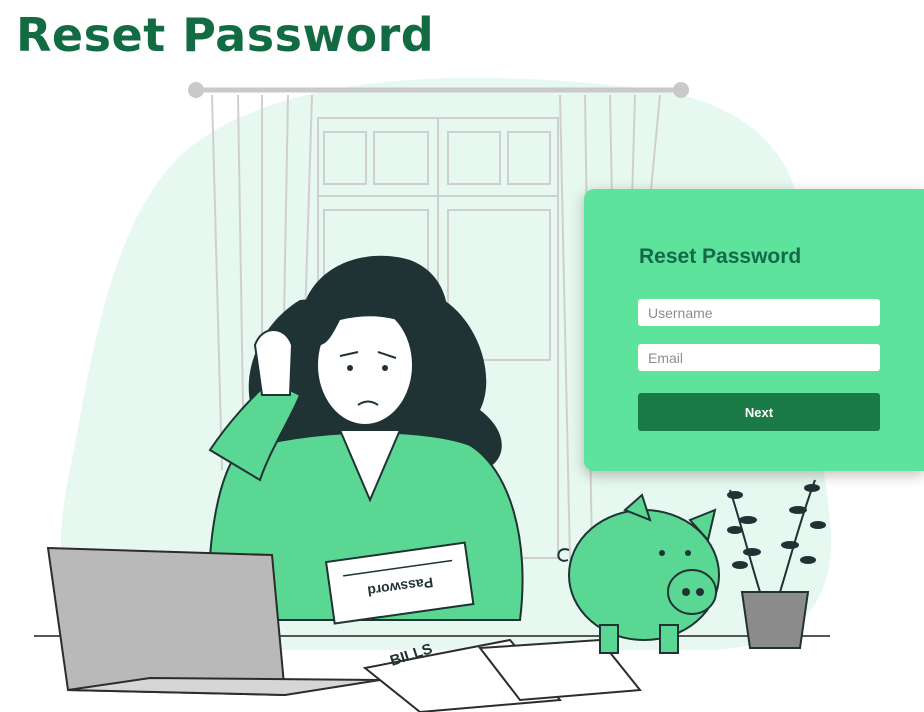  I want to click on page-title: Reset Password, so click(225, 35).